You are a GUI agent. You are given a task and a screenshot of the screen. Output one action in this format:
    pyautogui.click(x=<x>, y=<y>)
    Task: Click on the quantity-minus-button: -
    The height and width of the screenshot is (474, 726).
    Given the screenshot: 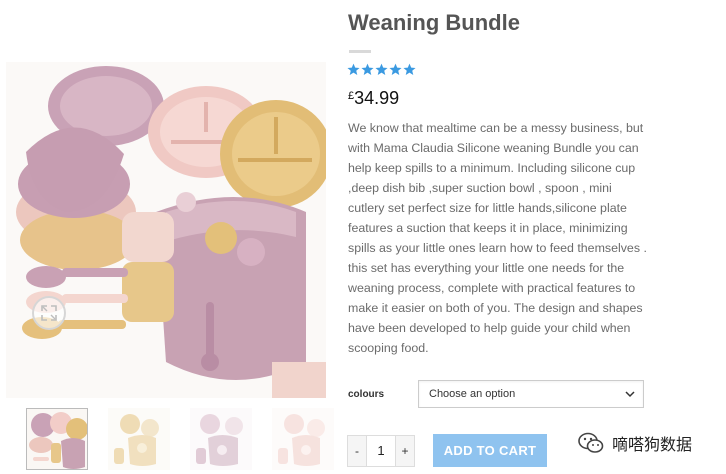 What is the action you would take?
    pyautogui.click(x=357, y=451)
    